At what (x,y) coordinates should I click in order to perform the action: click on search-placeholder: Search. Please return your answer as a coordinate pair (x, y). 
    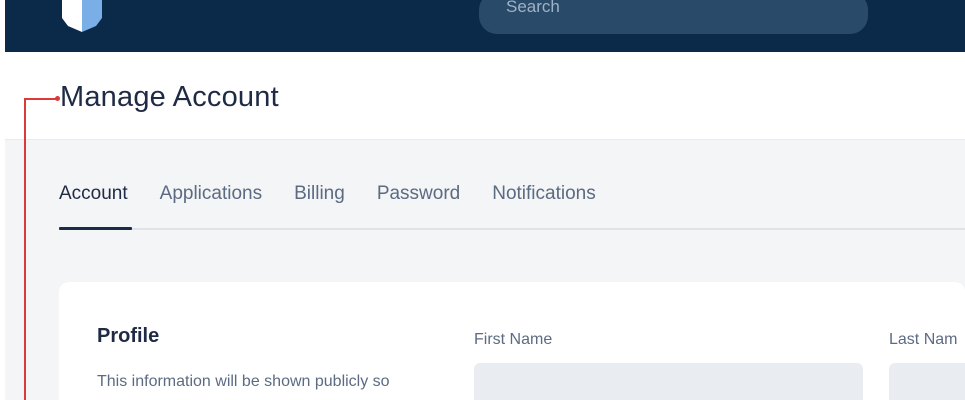
    Looking at the image, I should click on (533, 8).